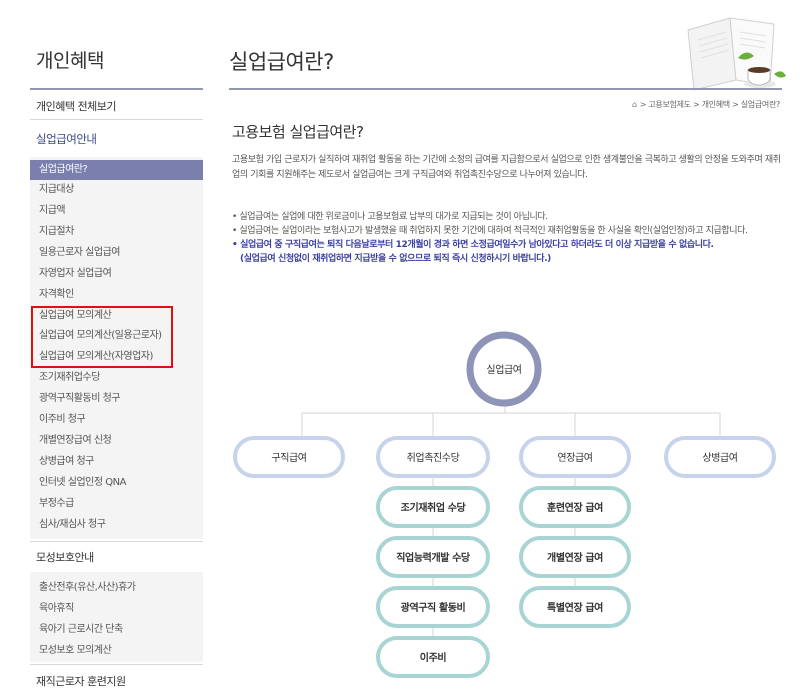  What do you see at coordinates (116, 525) in the screenshot?
I see `sidebar-subitem-review: 심사/재심사 청구` at bounding box center [116, 525].